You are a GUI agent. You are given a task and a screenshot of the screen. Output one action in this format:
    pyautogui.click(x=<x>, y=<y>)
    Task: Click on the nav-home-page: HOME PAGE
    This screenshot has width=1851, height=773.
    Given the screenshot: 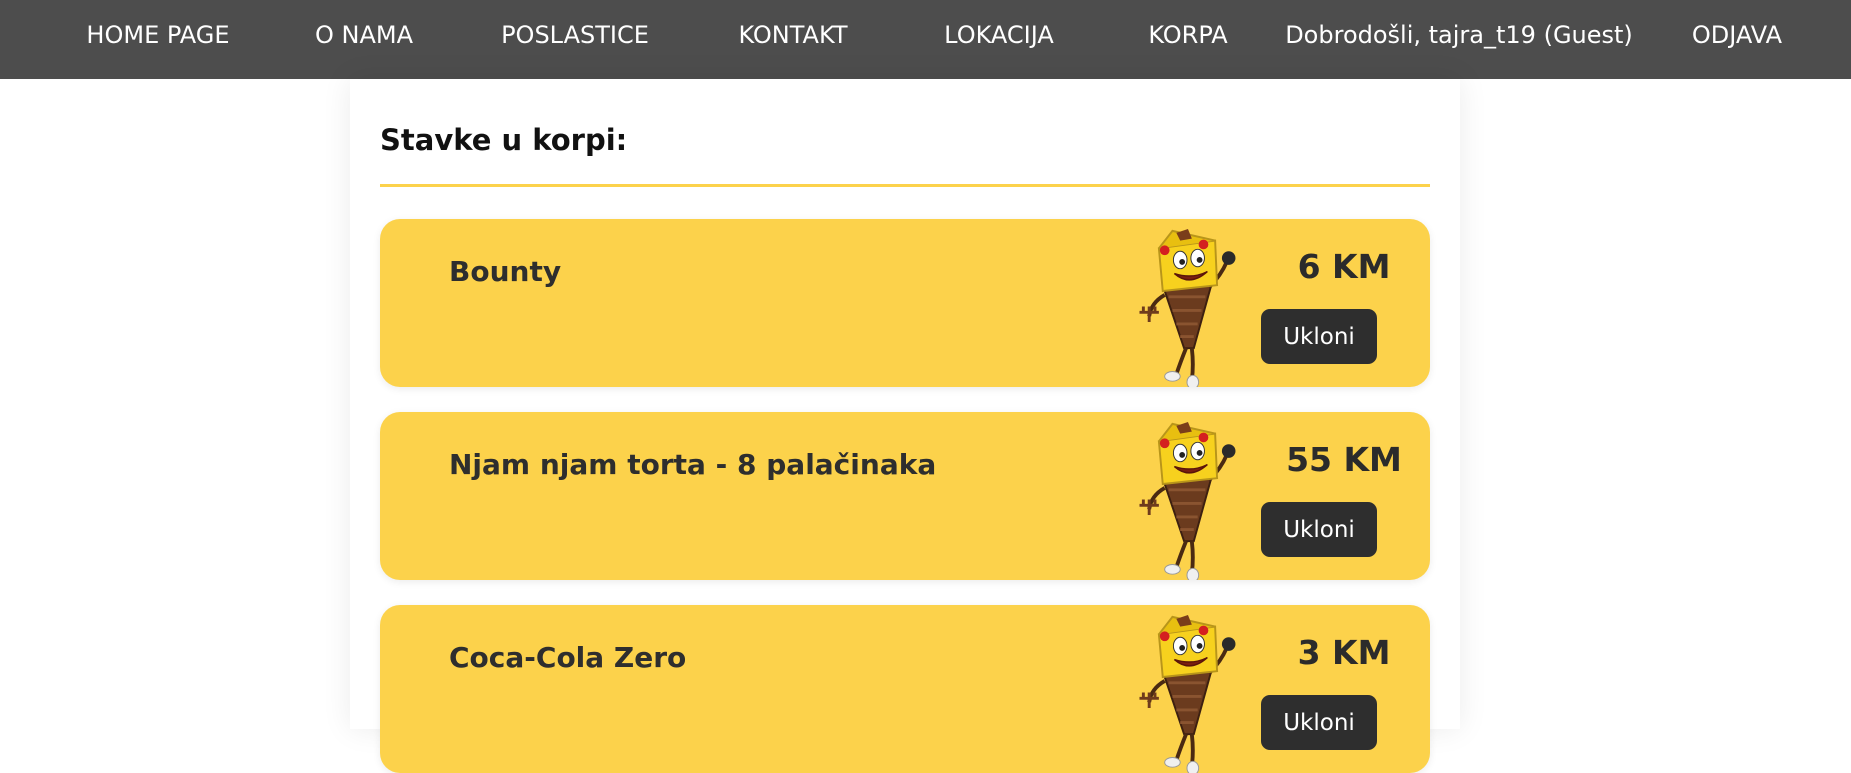 What is the action you would take?
    pyautogui.click(x=157, y=39)
    